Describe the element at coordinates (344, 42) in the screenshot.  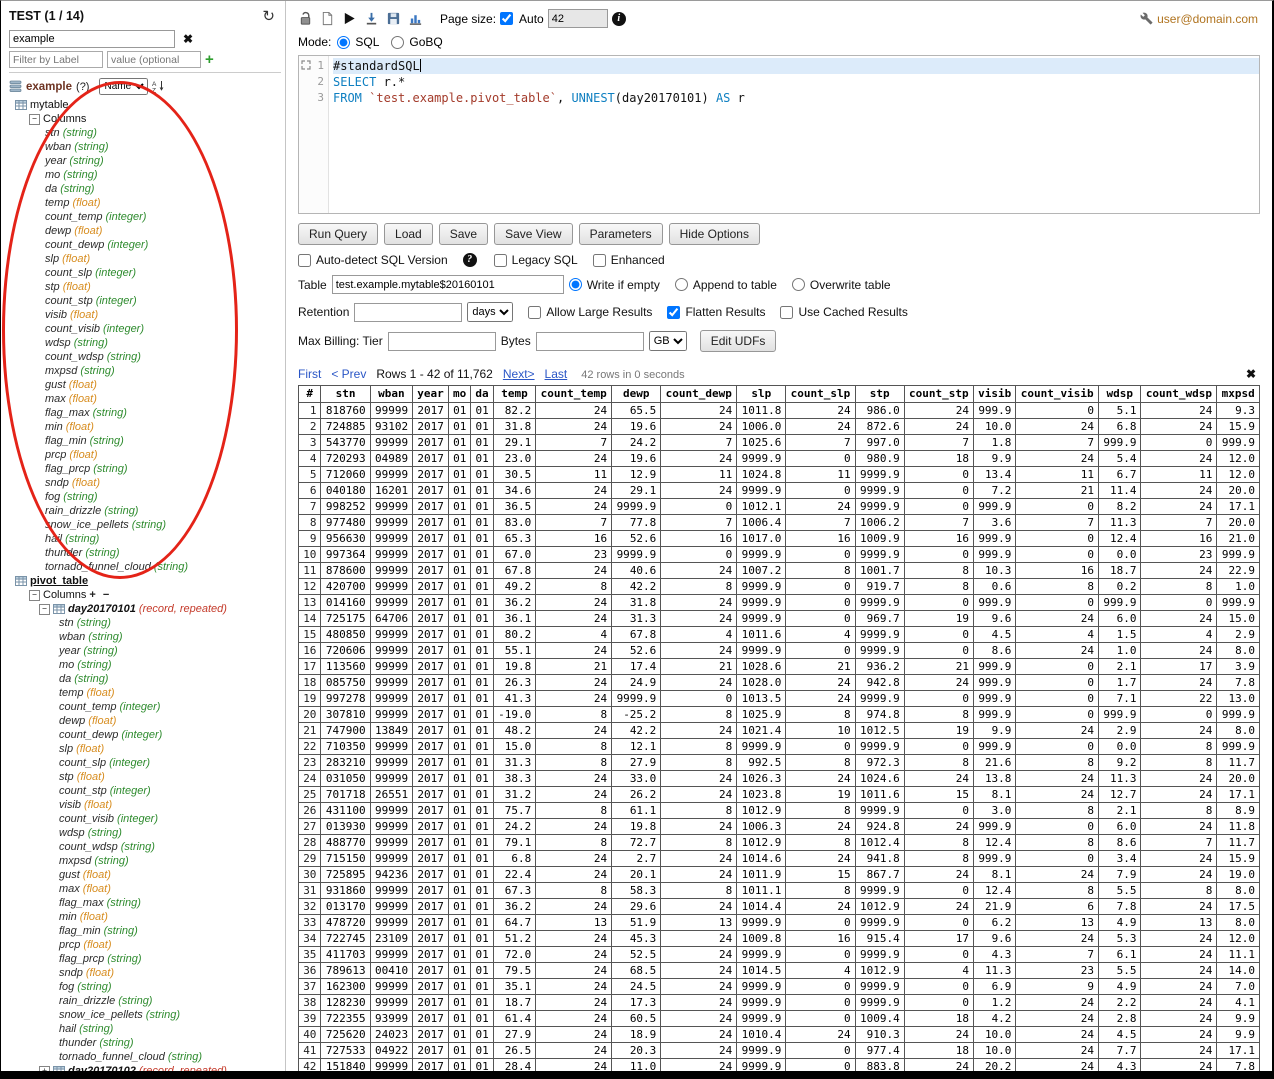
I see `sql-radio` at that location.